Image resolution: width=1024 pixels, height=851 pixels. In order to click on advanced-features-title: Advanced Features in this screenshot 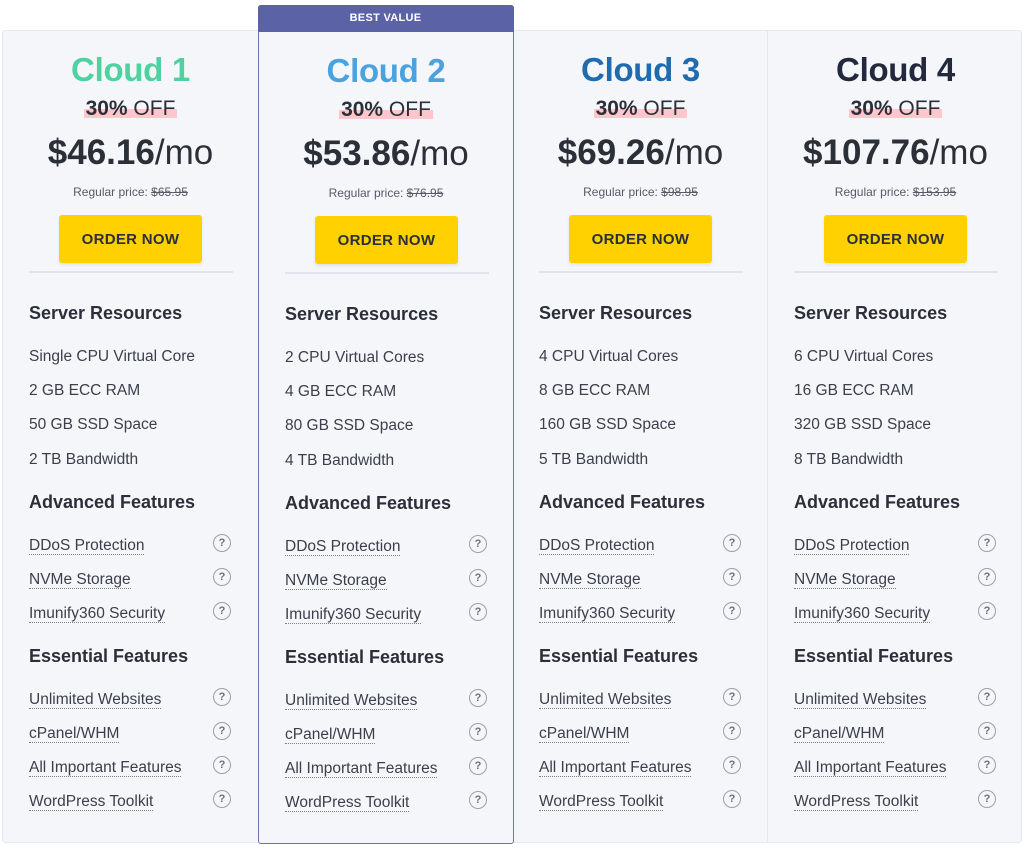, I will do `click(622, 502)`.